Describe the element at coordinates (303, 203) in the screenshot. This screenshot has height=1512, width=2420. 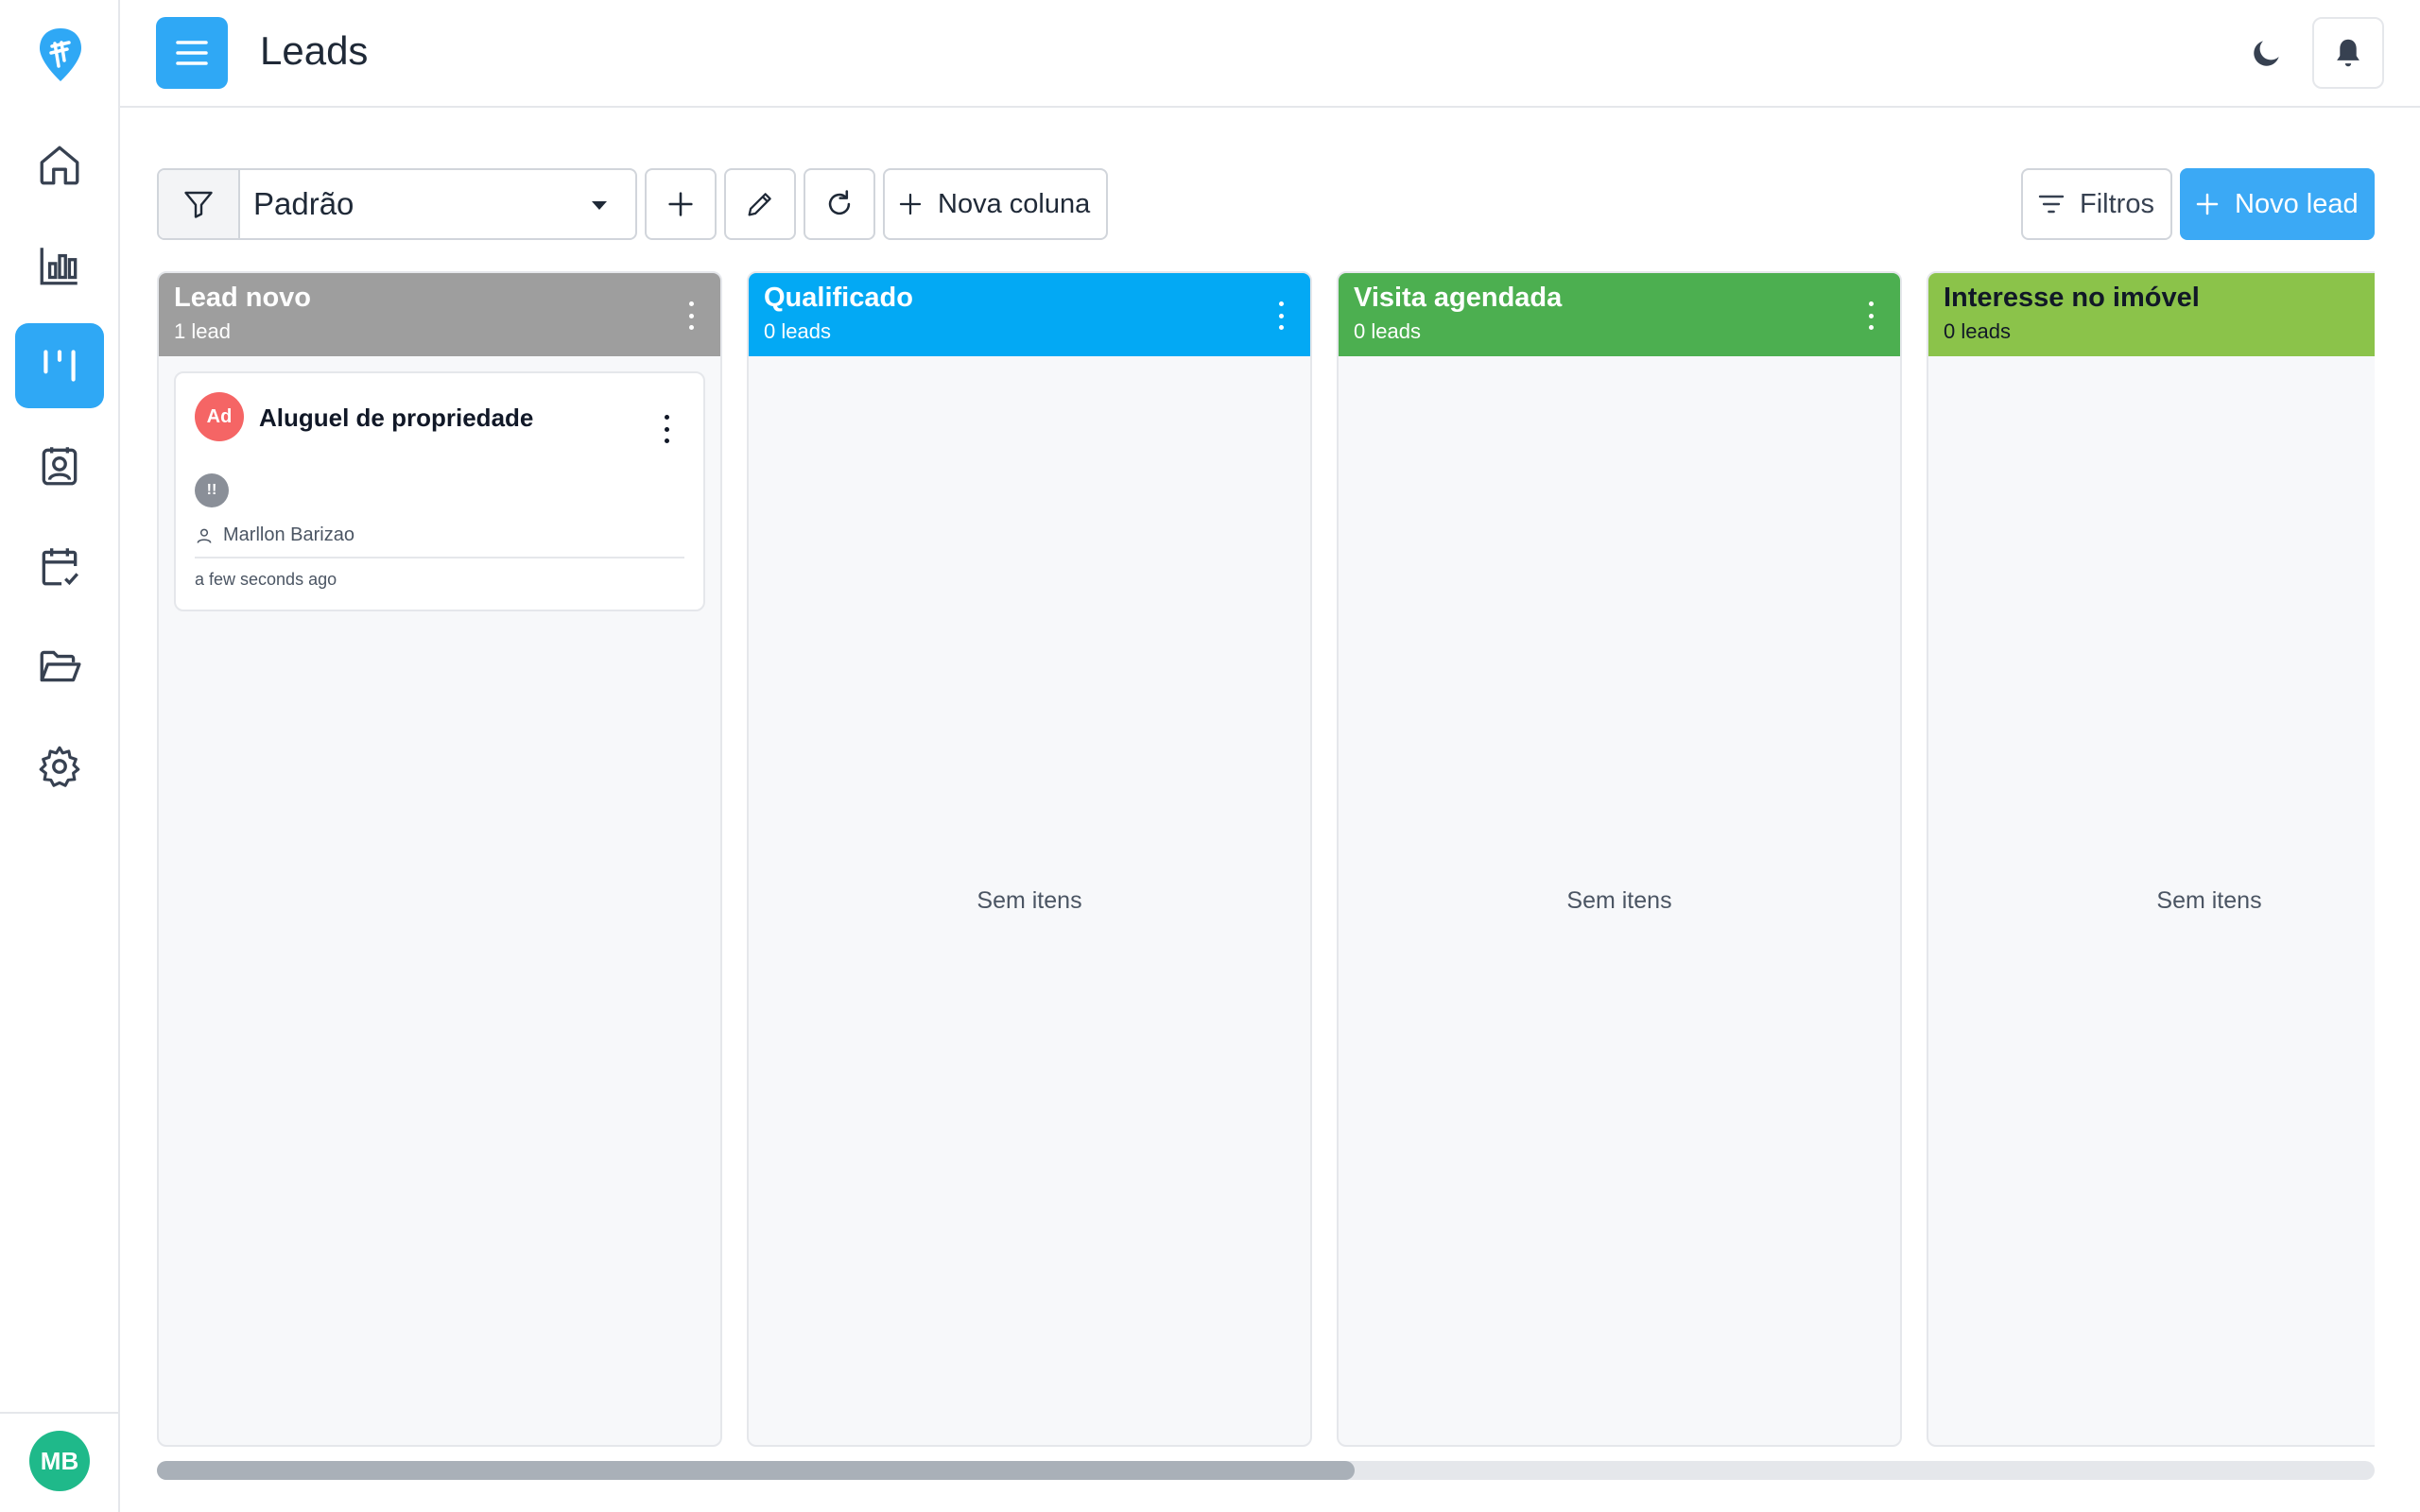
I see `pipeline-select-value: Padrão` at that location.